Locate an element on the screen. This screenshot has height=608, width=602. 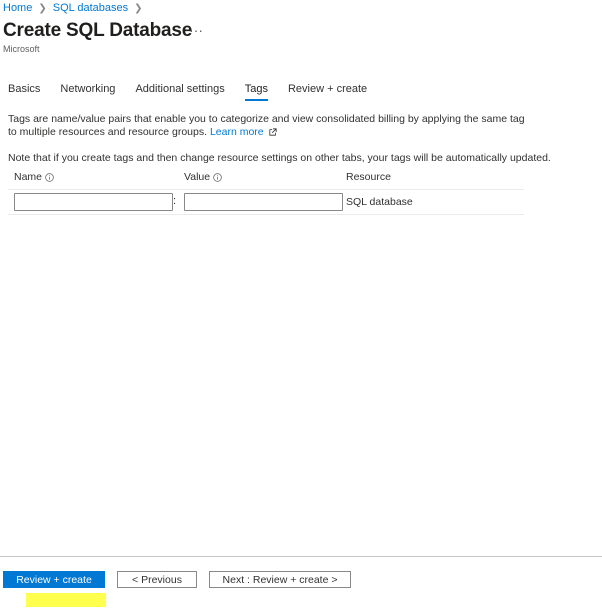
tag-name-input is located at coordinates (93, 202).